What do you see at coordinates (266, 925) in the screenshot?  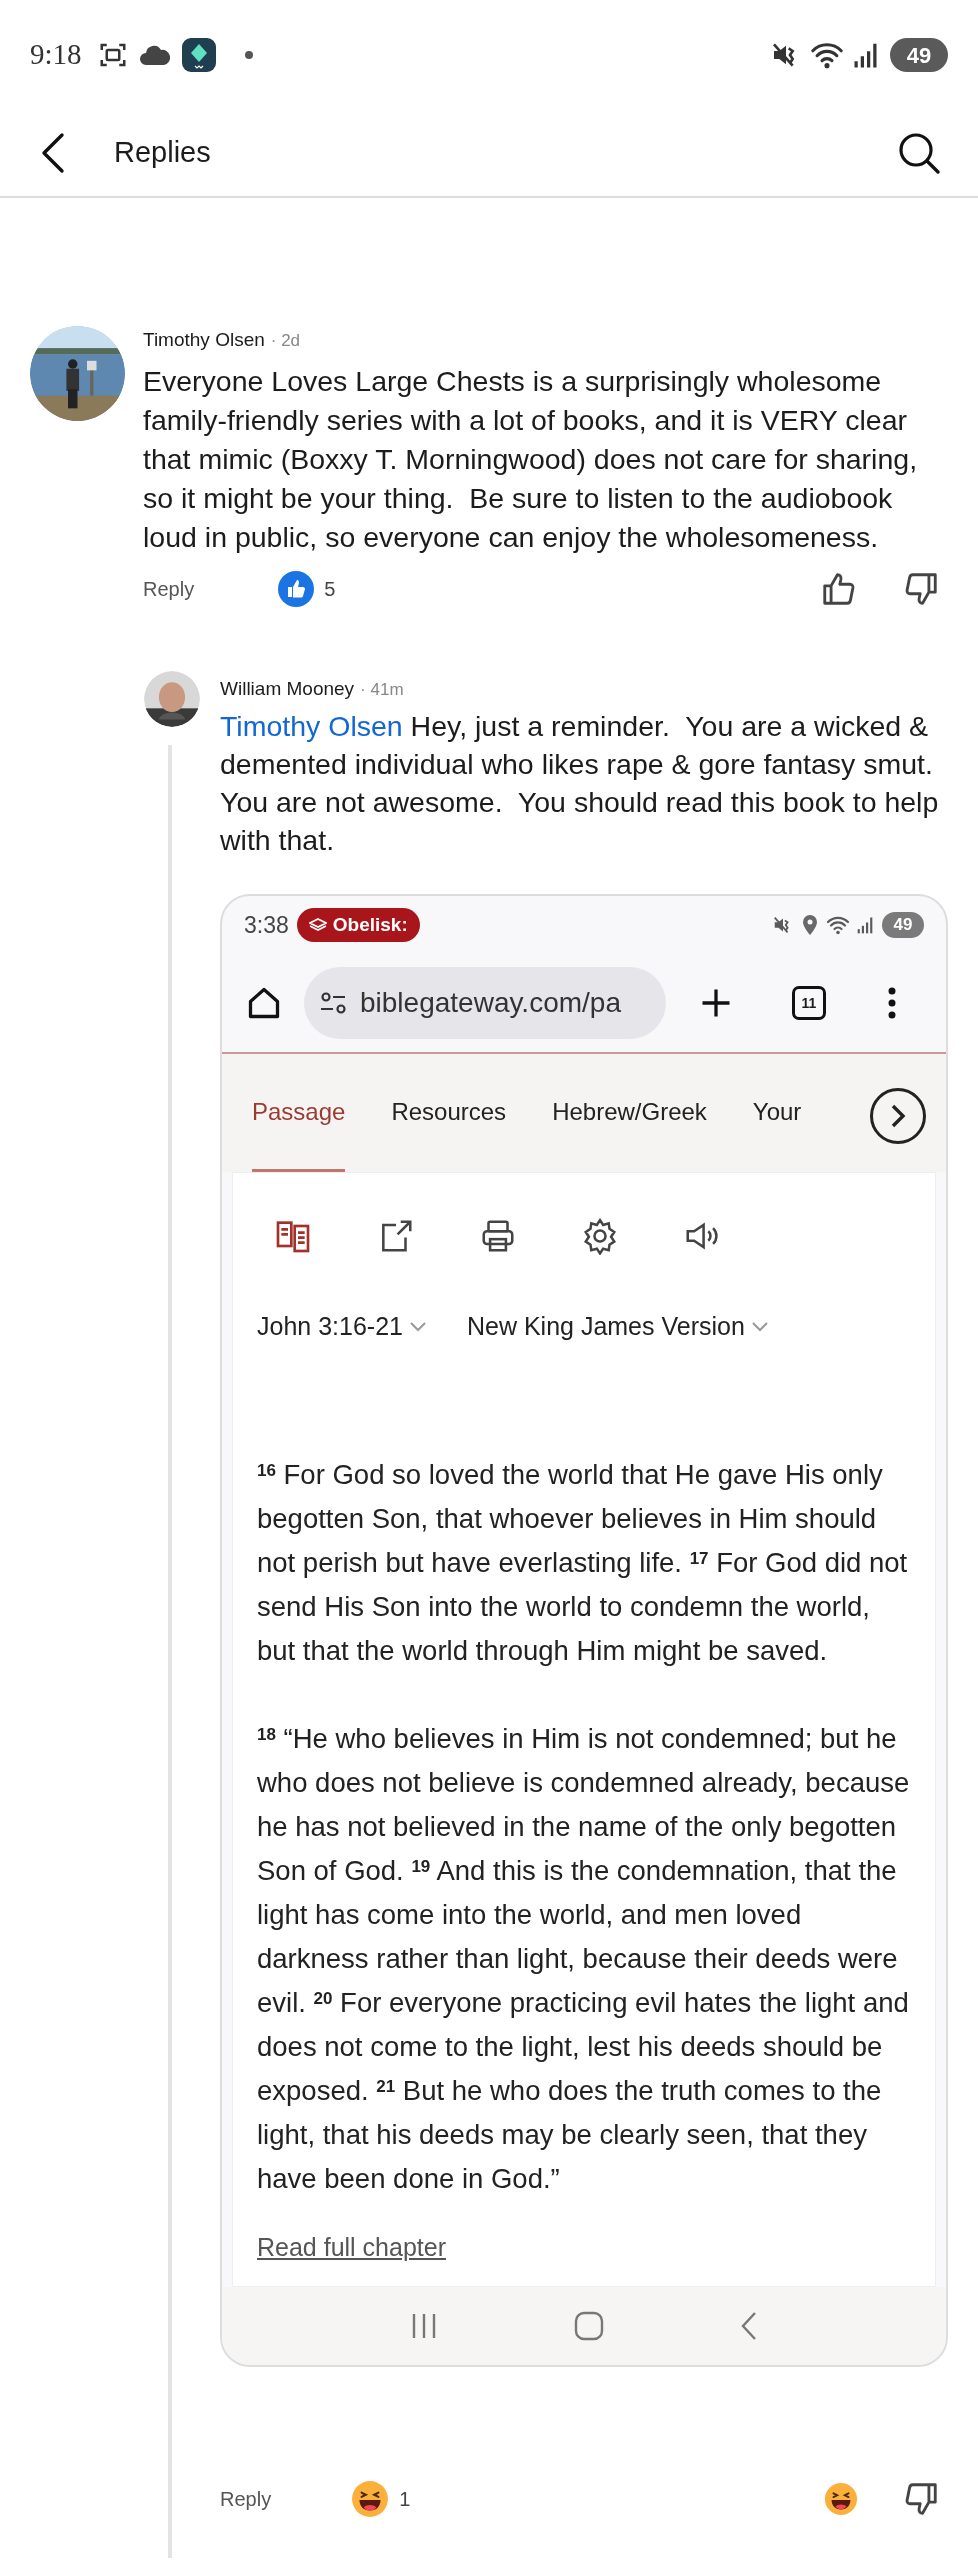 I see `status-time: 3:38` at bounding box center [266, 925].